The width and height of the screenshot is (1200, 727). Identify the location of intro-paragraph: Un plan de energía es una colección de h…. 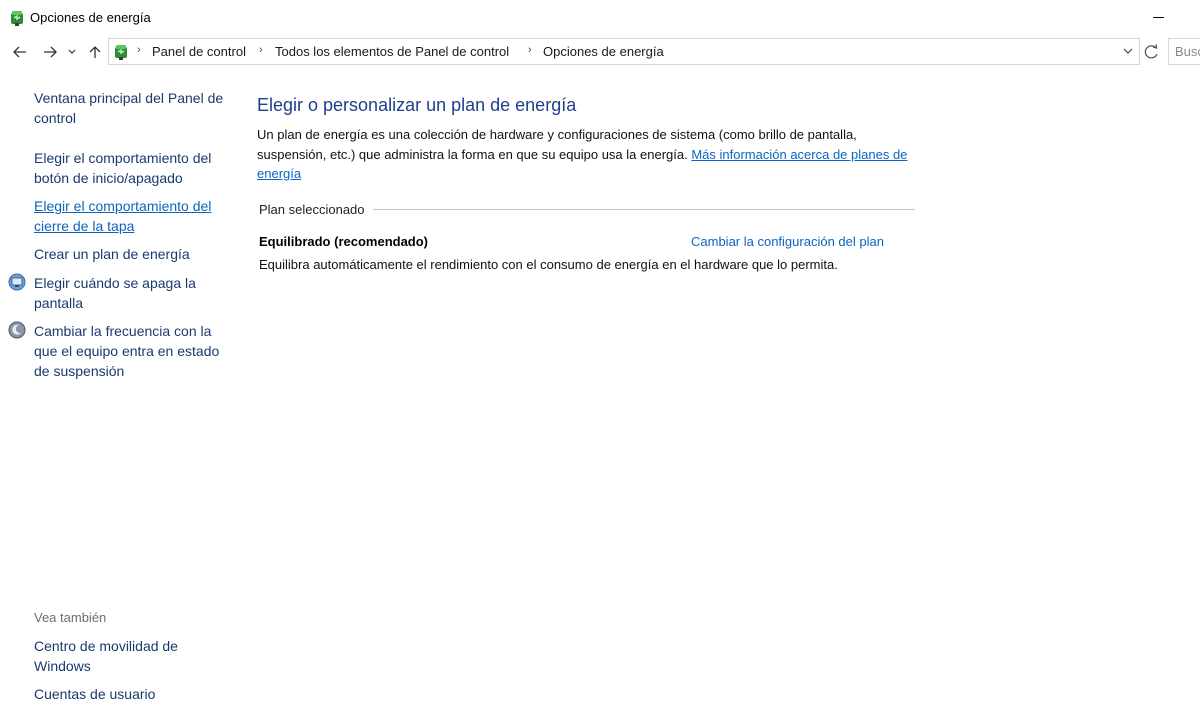
(593, 154).